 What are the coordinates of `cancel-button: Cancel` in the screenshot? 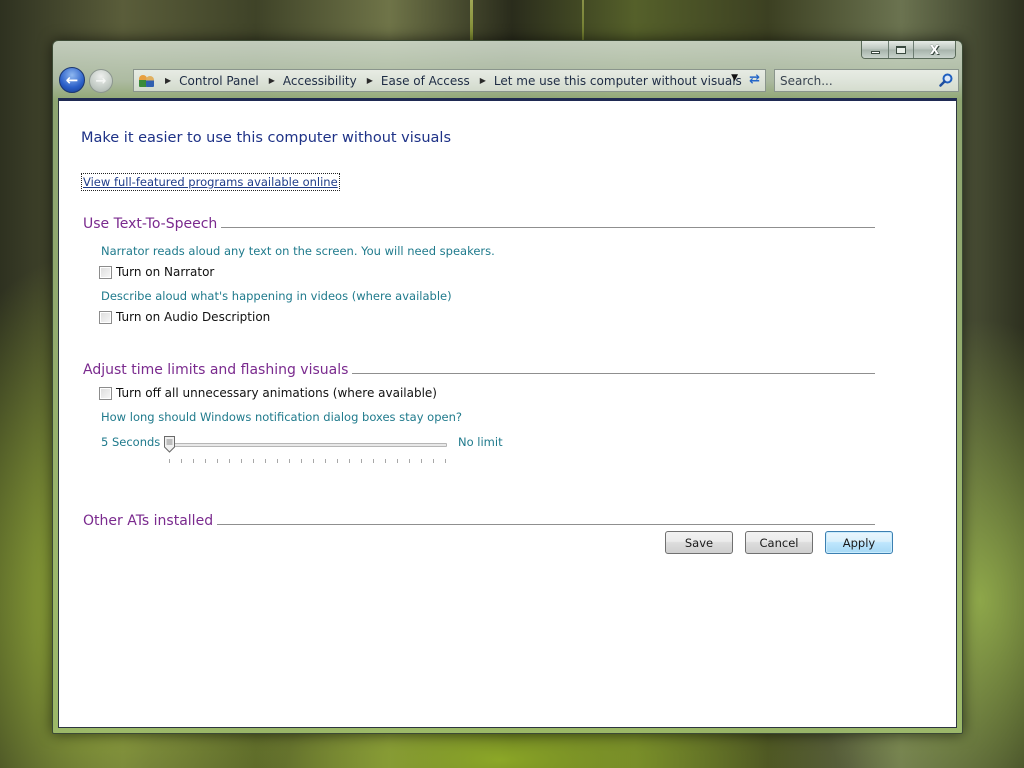 It's located at (779, 542).